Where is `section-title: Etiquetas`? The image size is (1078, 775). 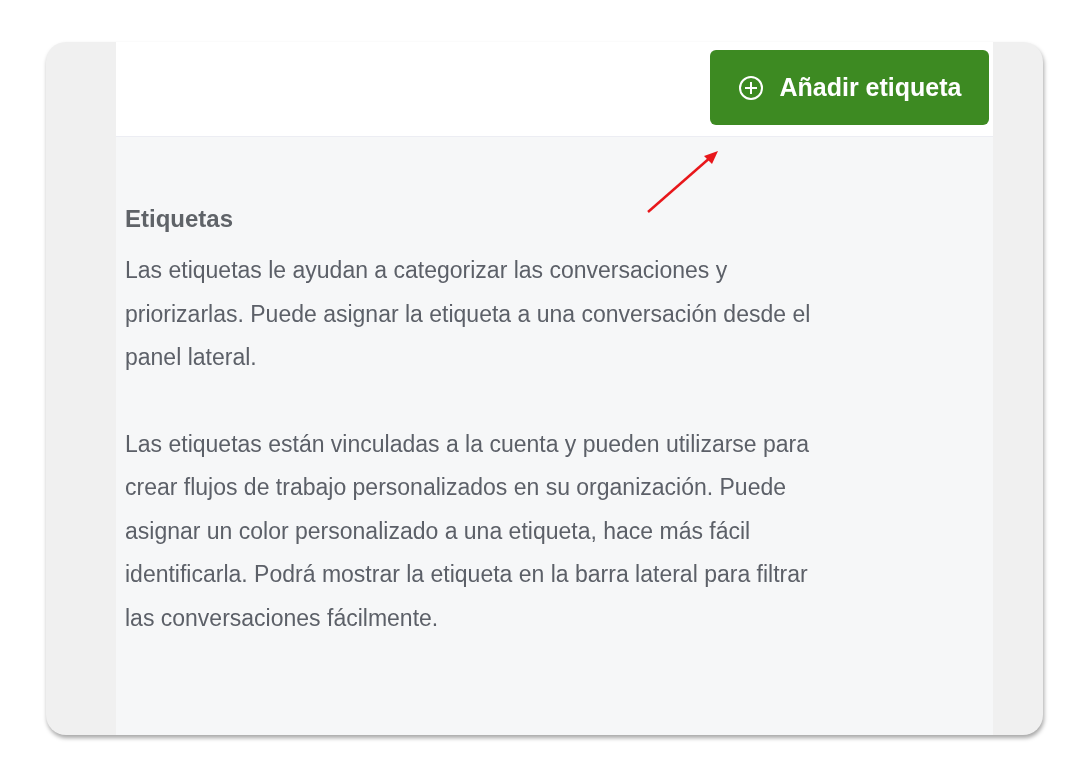 section-title: Etiquetas is located at coordinates (180, 219).